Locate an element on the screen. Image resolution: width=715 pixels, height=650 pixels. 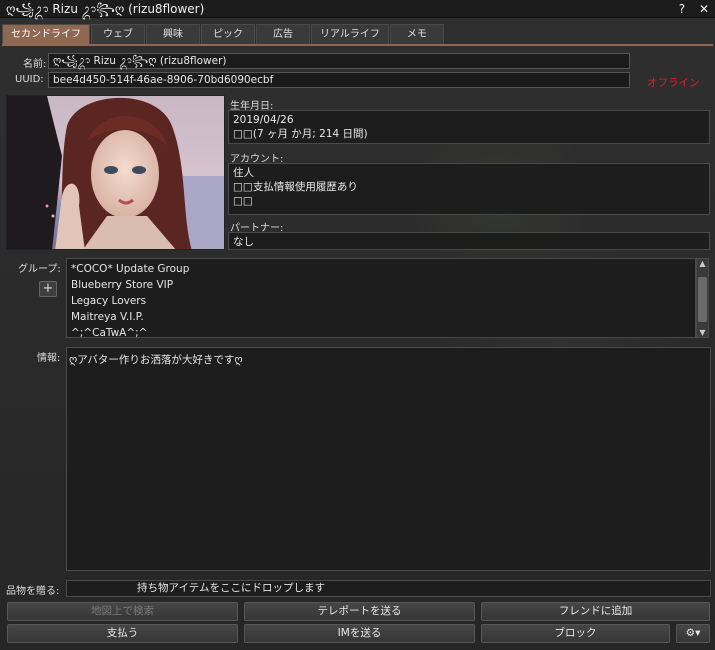
name-field: ღ꧁ᬊ Rizu ᬊ꧂ღ (rizu8flower) is located at coordinates (339, 61).